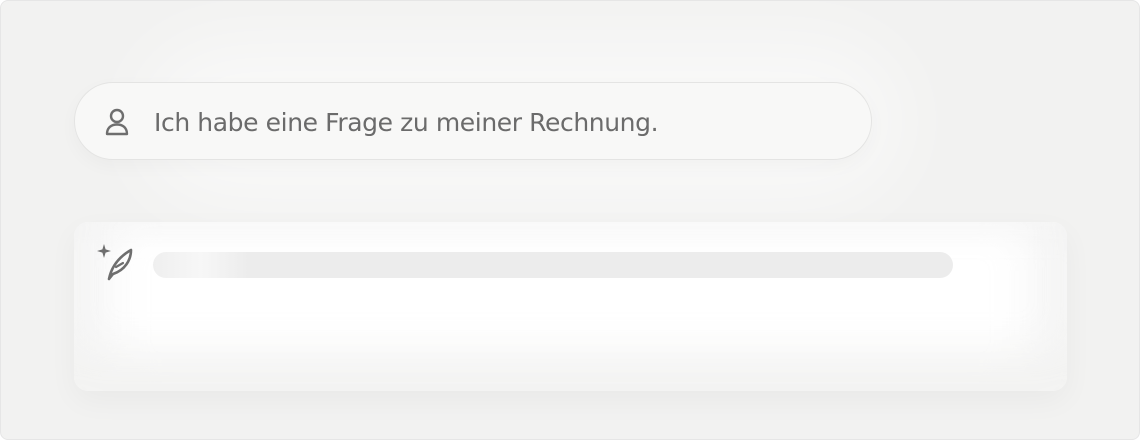 The width and height of the screenshot is (1140, 440). I want to click on person-icon, so click(117, 122).